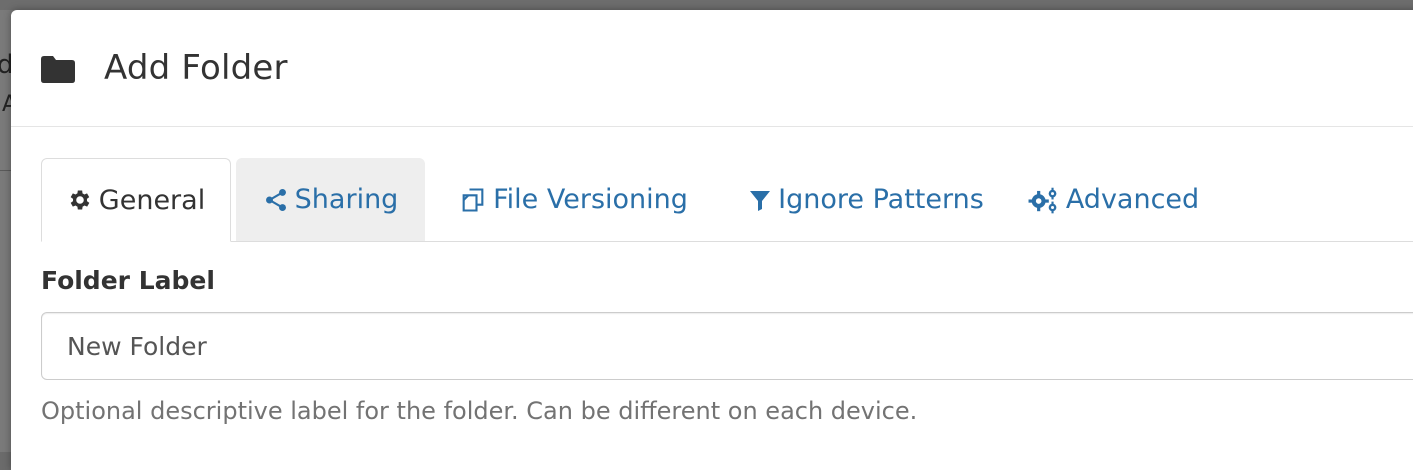 This screenshot has height=470, width=1413. I want to click on tab-ignore-patterns: Ignore Patterns, so click(866, 199).